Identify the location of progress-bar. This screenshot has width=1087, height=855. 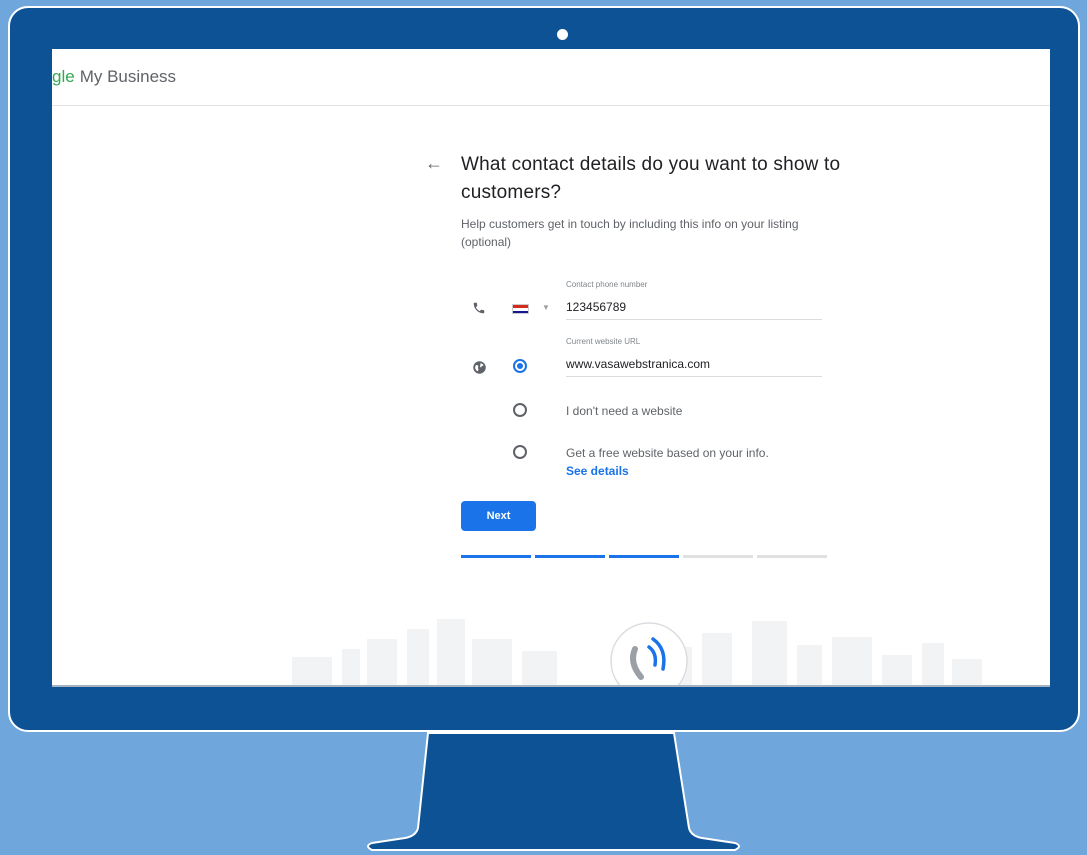
(645, 557).